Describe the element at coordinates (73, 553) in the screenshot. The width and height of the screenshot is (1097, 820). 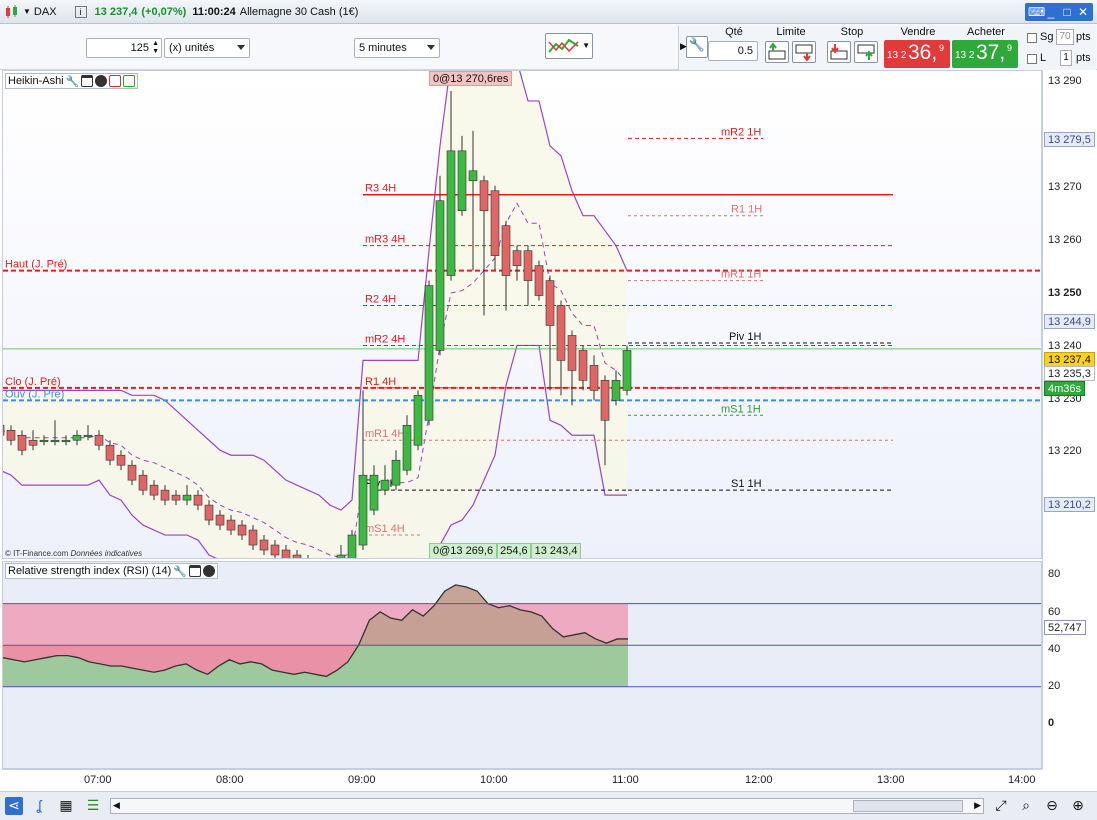
I see `data-source-note: © IT-Finance.com Données indicatives` at that location.